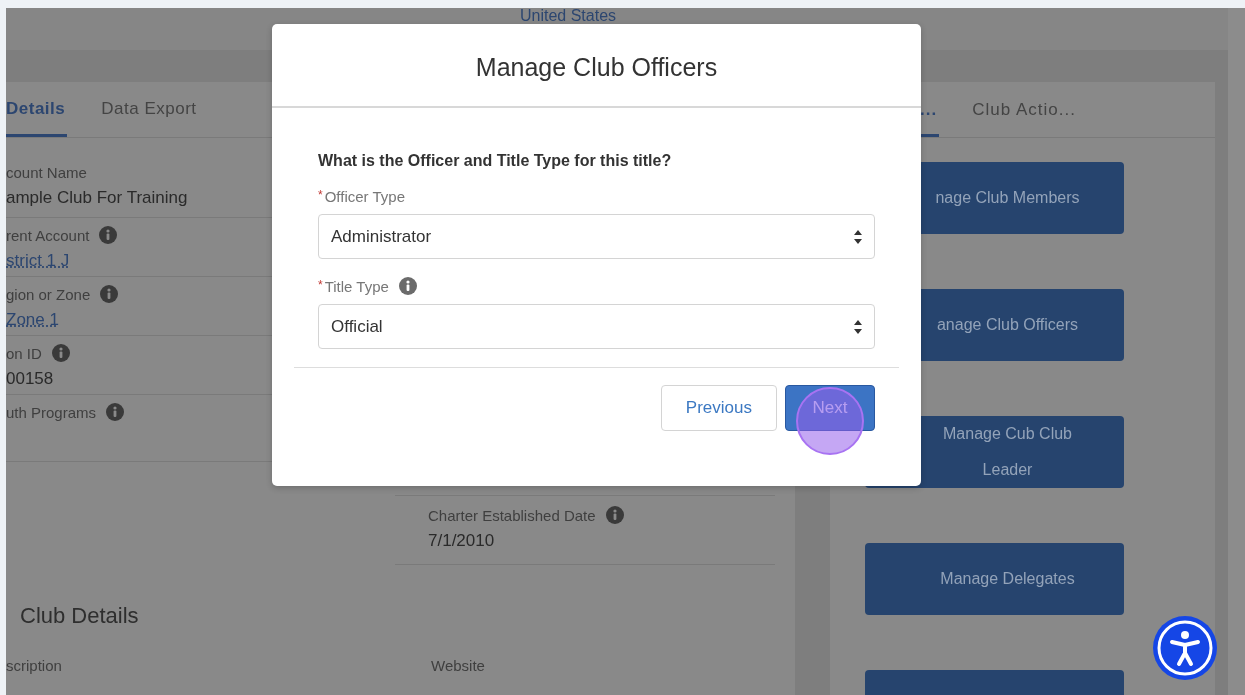  Describe the element at coordinates (994, 579) in the screenshot. I see `action-button: Manage Delegates` at that location.